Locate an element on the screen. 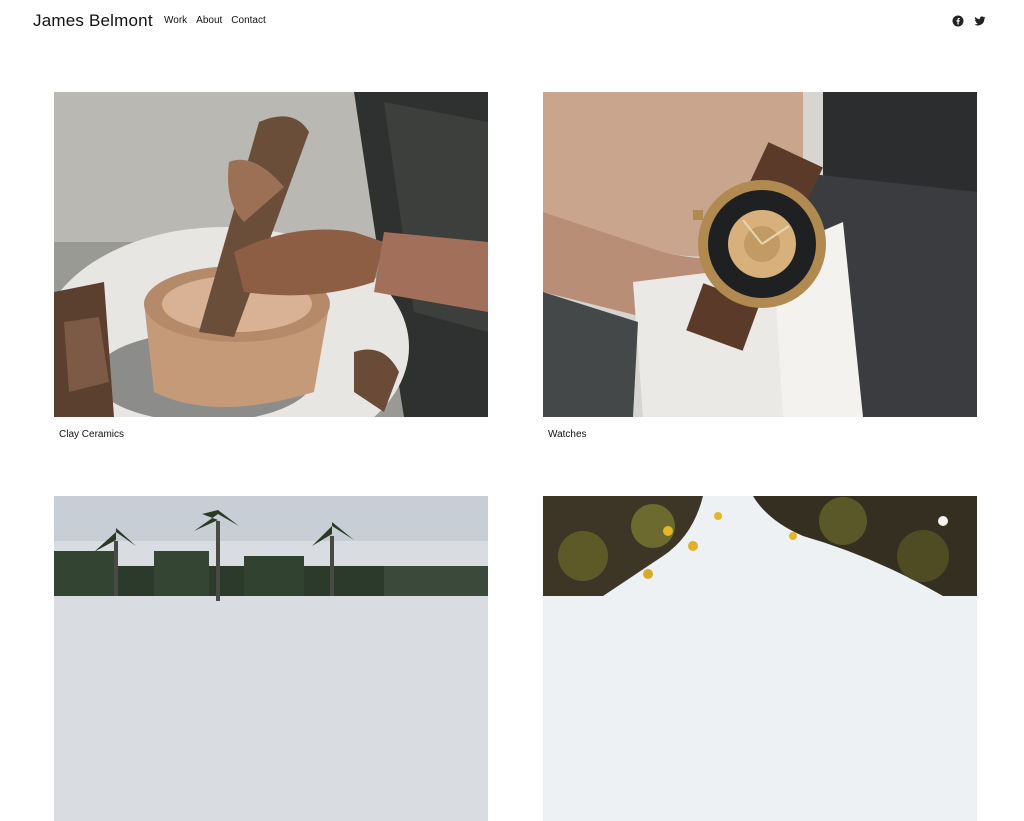  project-title: Clay Ceramics is located at coordinates (91, 434).